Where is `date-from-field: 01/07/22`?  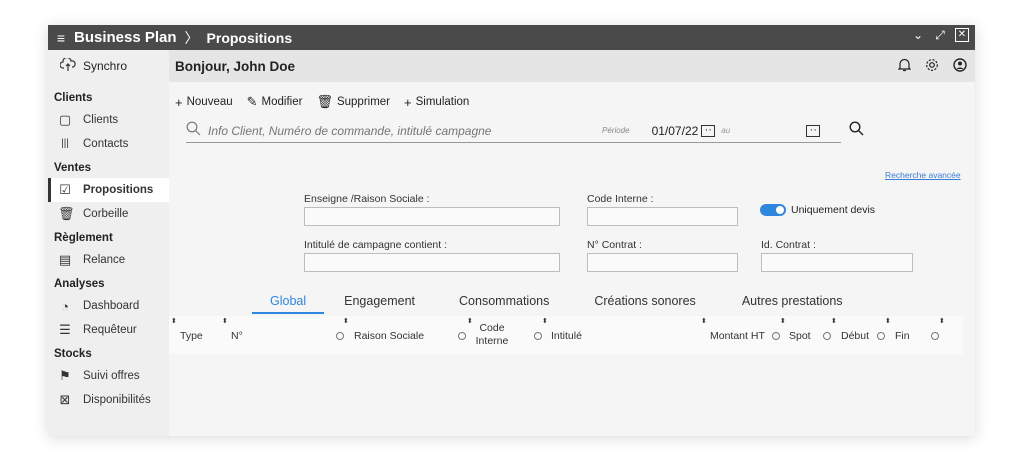
date-from-field: 01/07/22 is located at coordinates (675, 131).